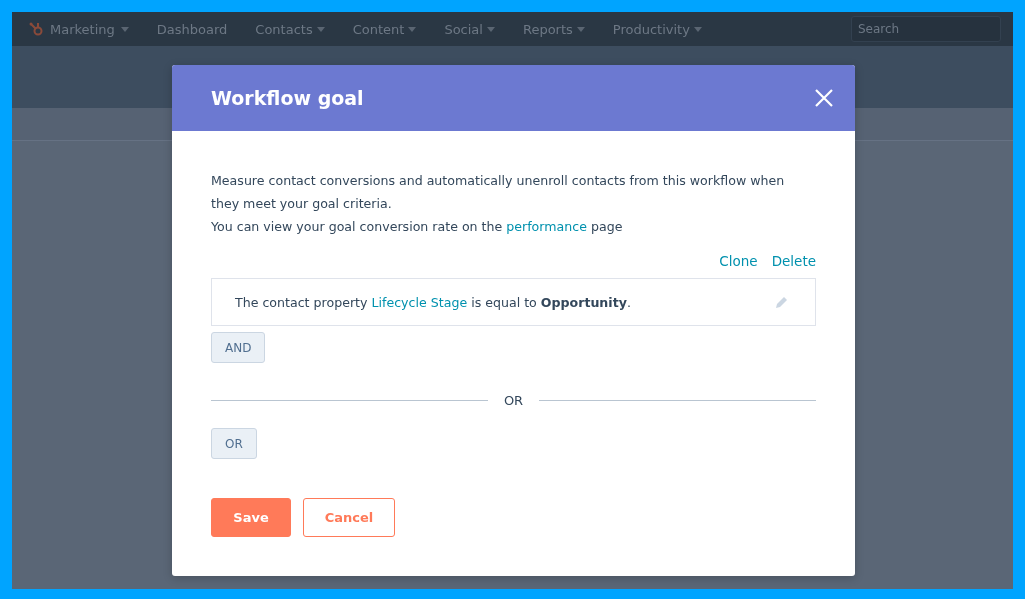 This screenshot has width=1025, height=599. What do you see at coordinates (513, 400) in the screenshot?
I see `divider-label: OR` at bounding box center [513, 400].